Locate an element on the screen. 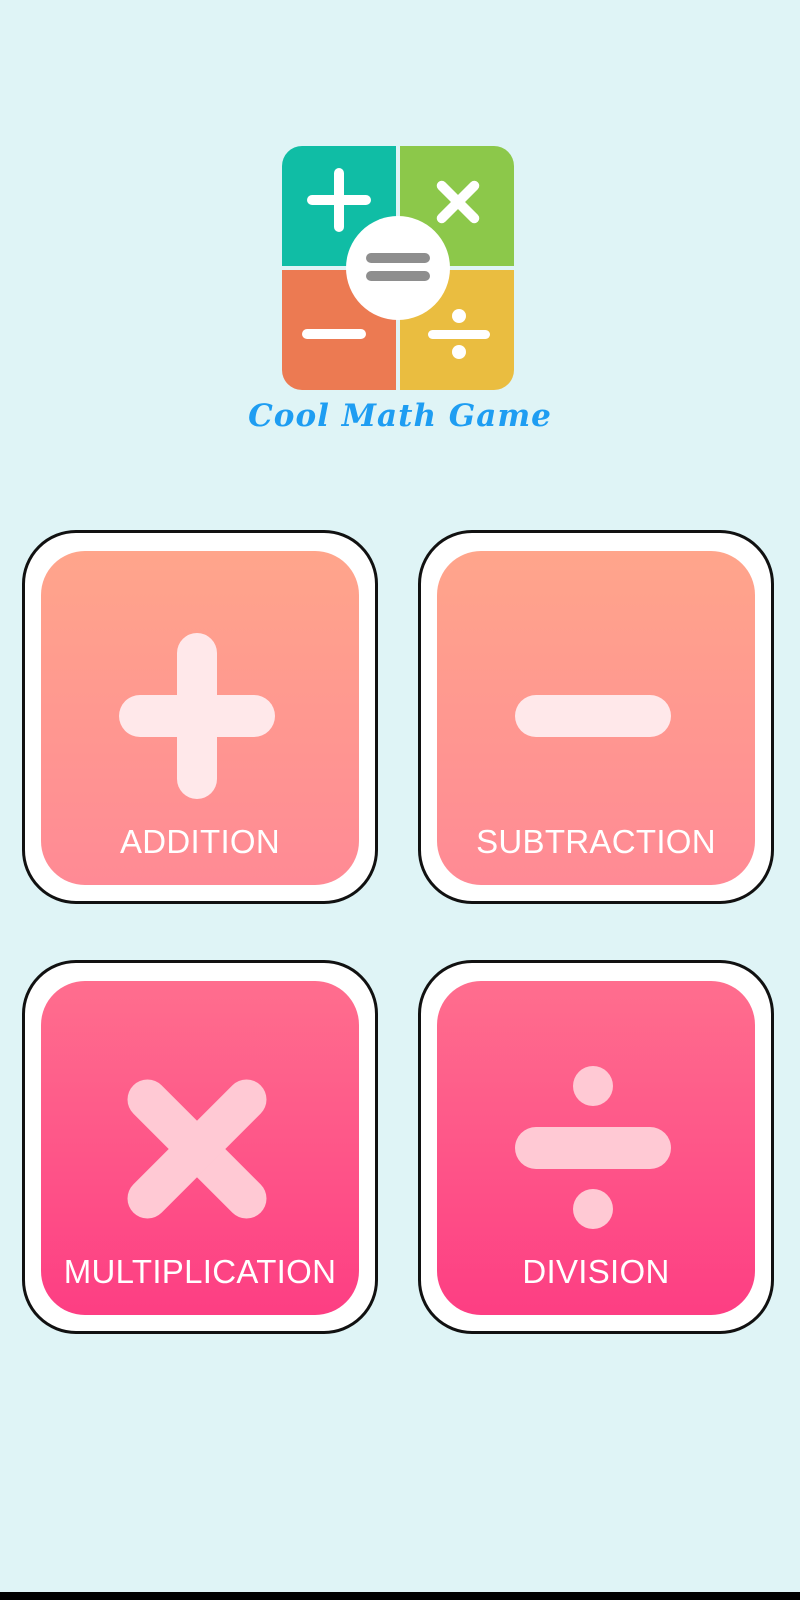 This screenshot has width=800, height=1600. multiplication-label: MULTIPLICATION is located at coordinates (200, 1271).